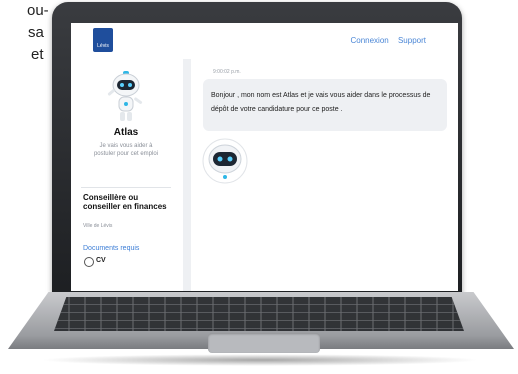  I want to click on top-nav: Connexion Support, so click(384, 40).